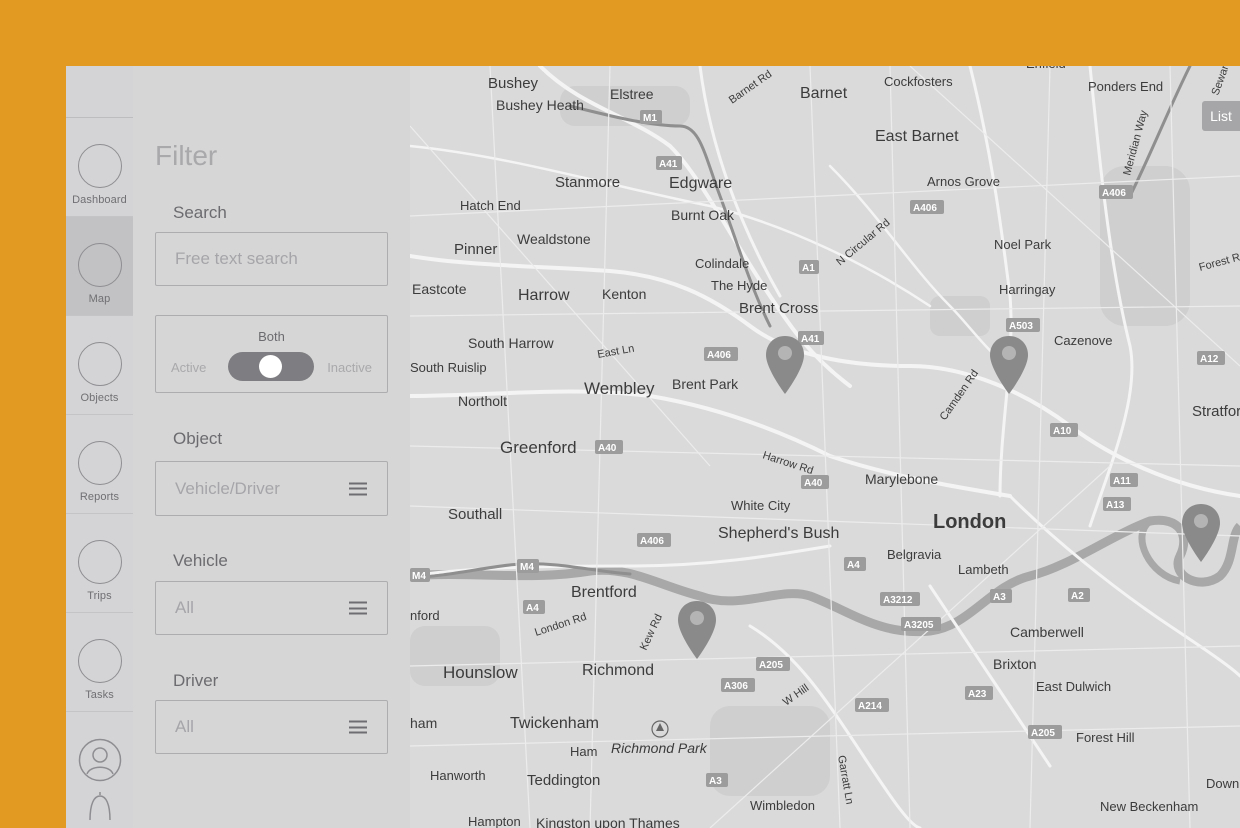 This screenshot has height=828, width=1240. Describe the element at coordinates (448, 367) in the screenshot. I see `svg-text: South Ruislip` at that location.